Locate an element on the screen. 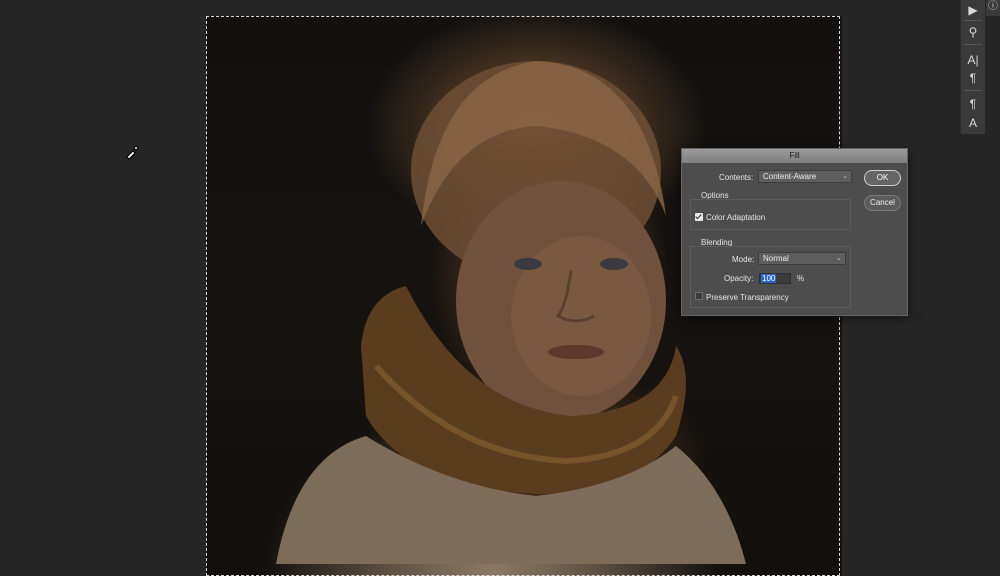 The image size is (1000, 576). eyedropper-cursor-icon is located at coordinates (132, 152).